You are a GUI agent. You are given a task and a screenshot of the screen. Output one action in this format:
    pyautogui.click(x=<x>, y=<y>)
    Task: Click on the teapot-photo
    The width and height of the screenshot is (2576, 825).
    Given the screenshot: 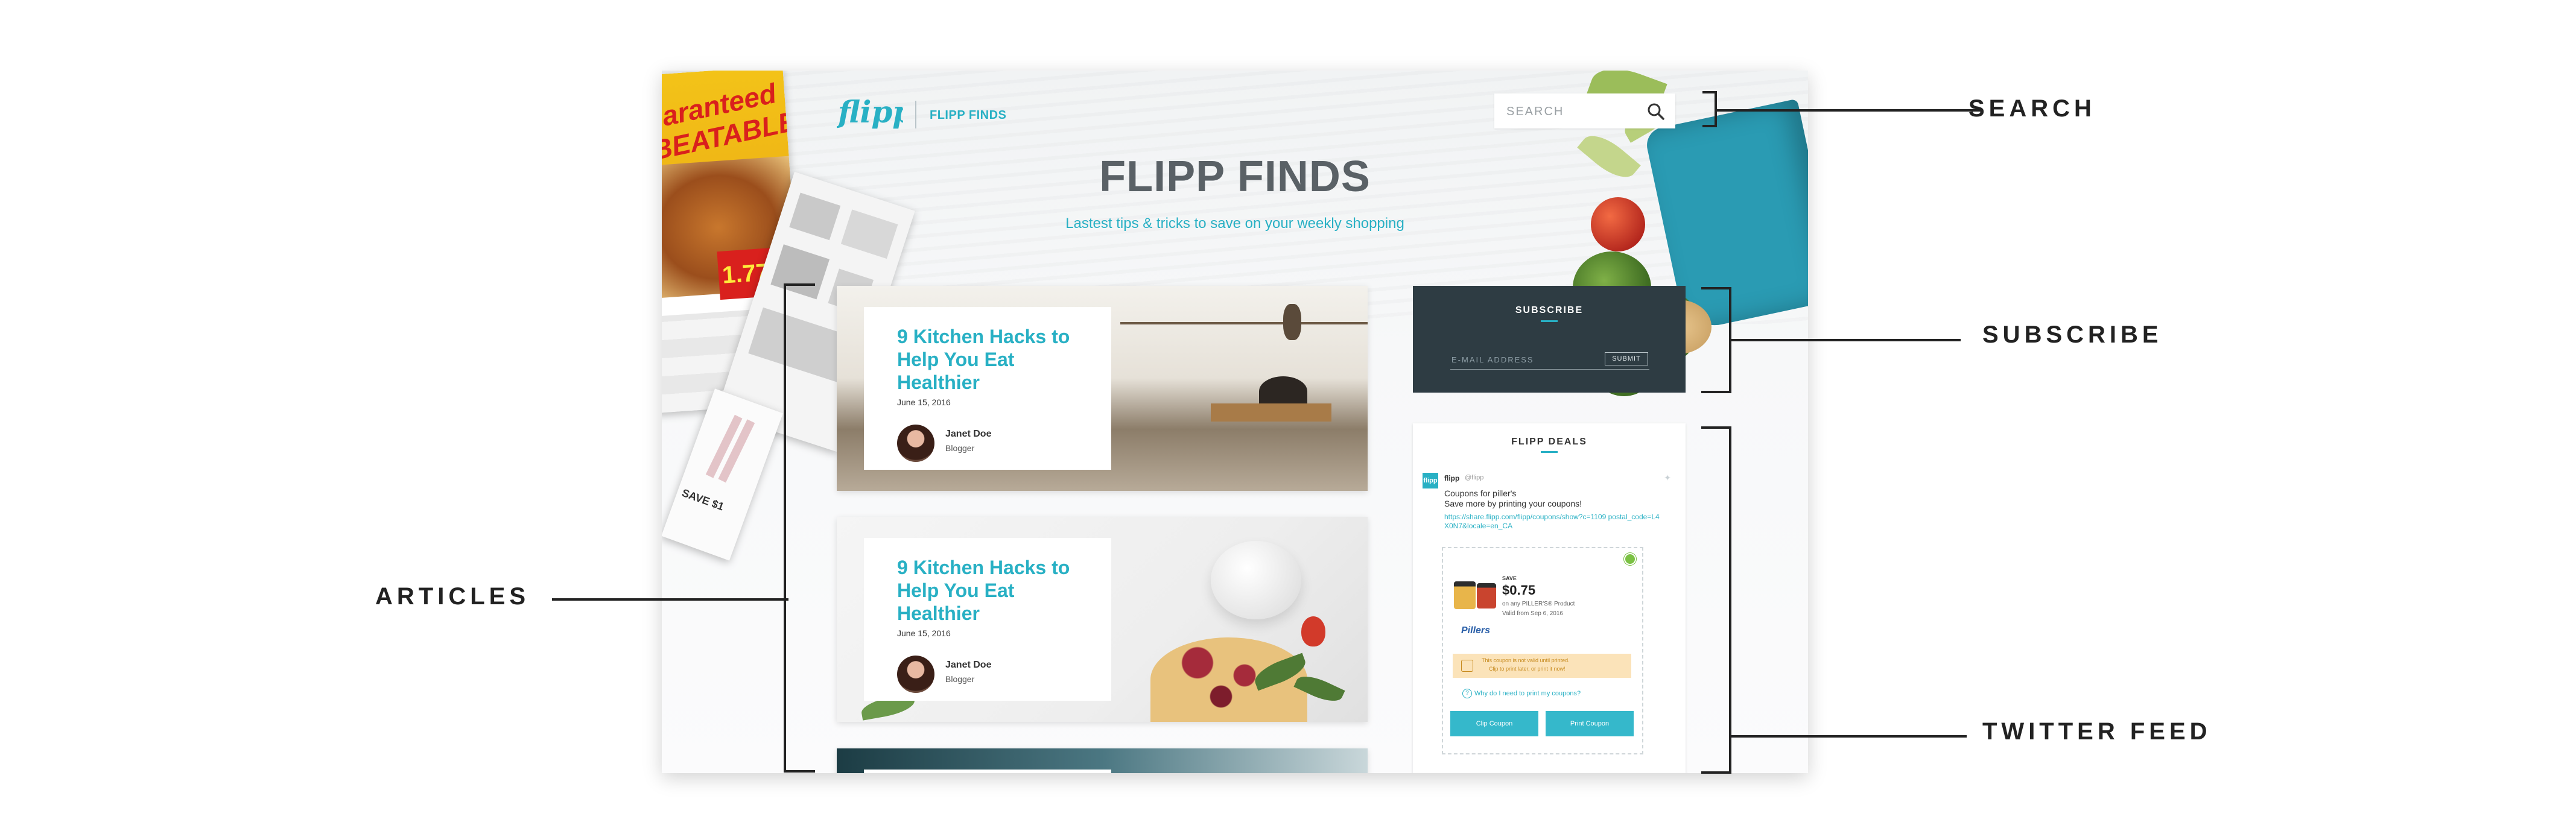 What is the action you would take?
    pyautogui.click(x=1256, y=580)
    